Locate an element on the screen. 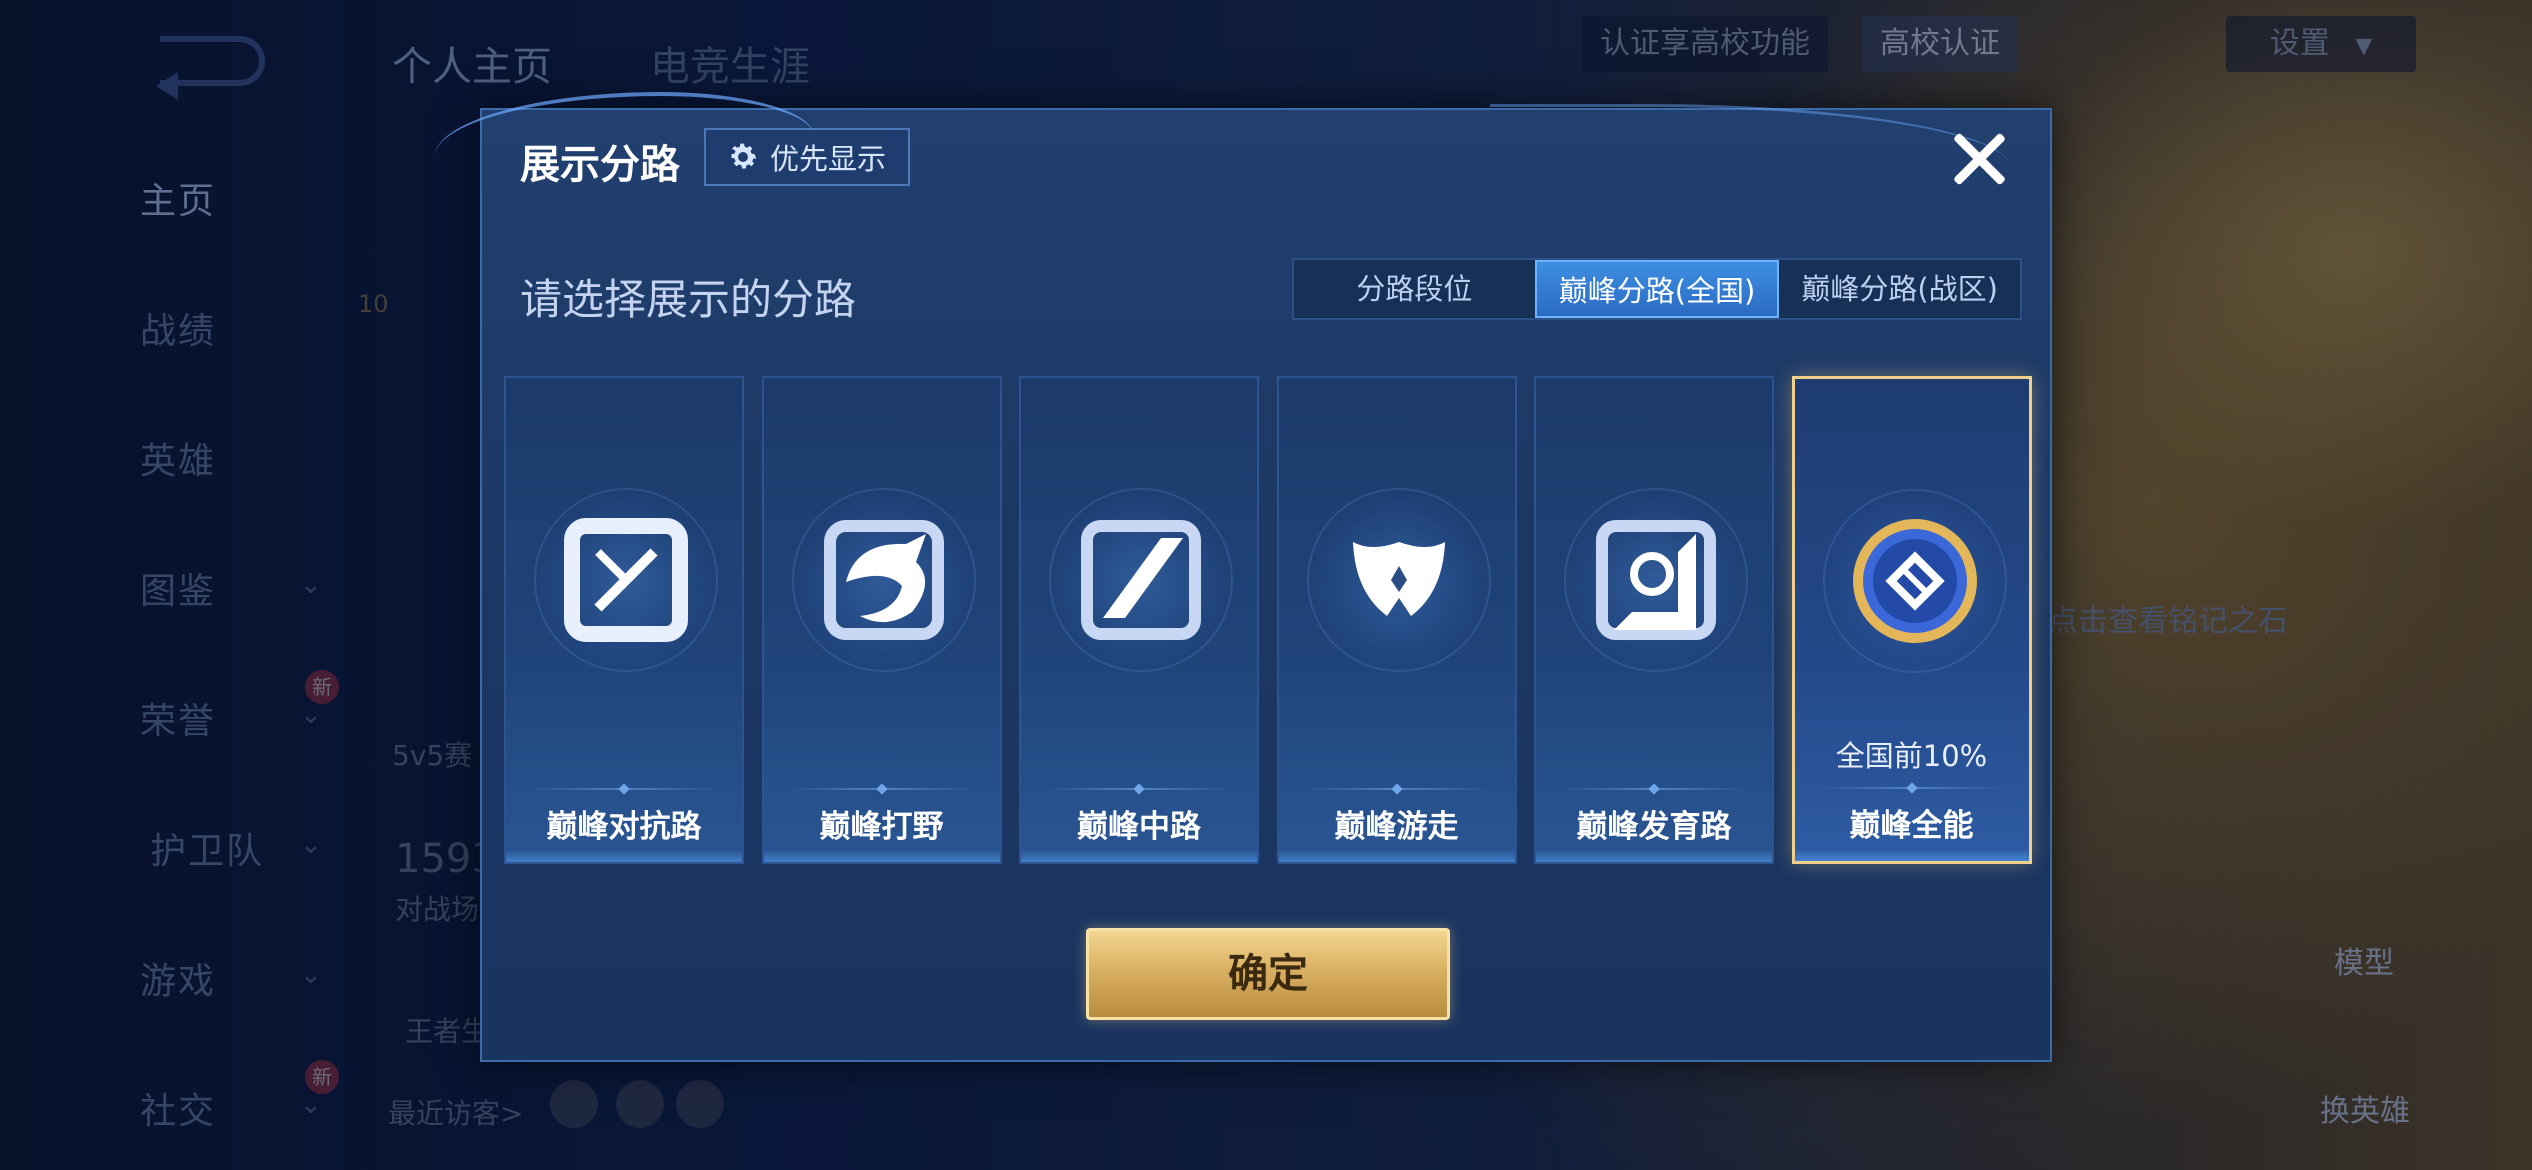 This screenshot has width=2532, height=1170. clash-lane-icon is located at coordinates (626, 580).